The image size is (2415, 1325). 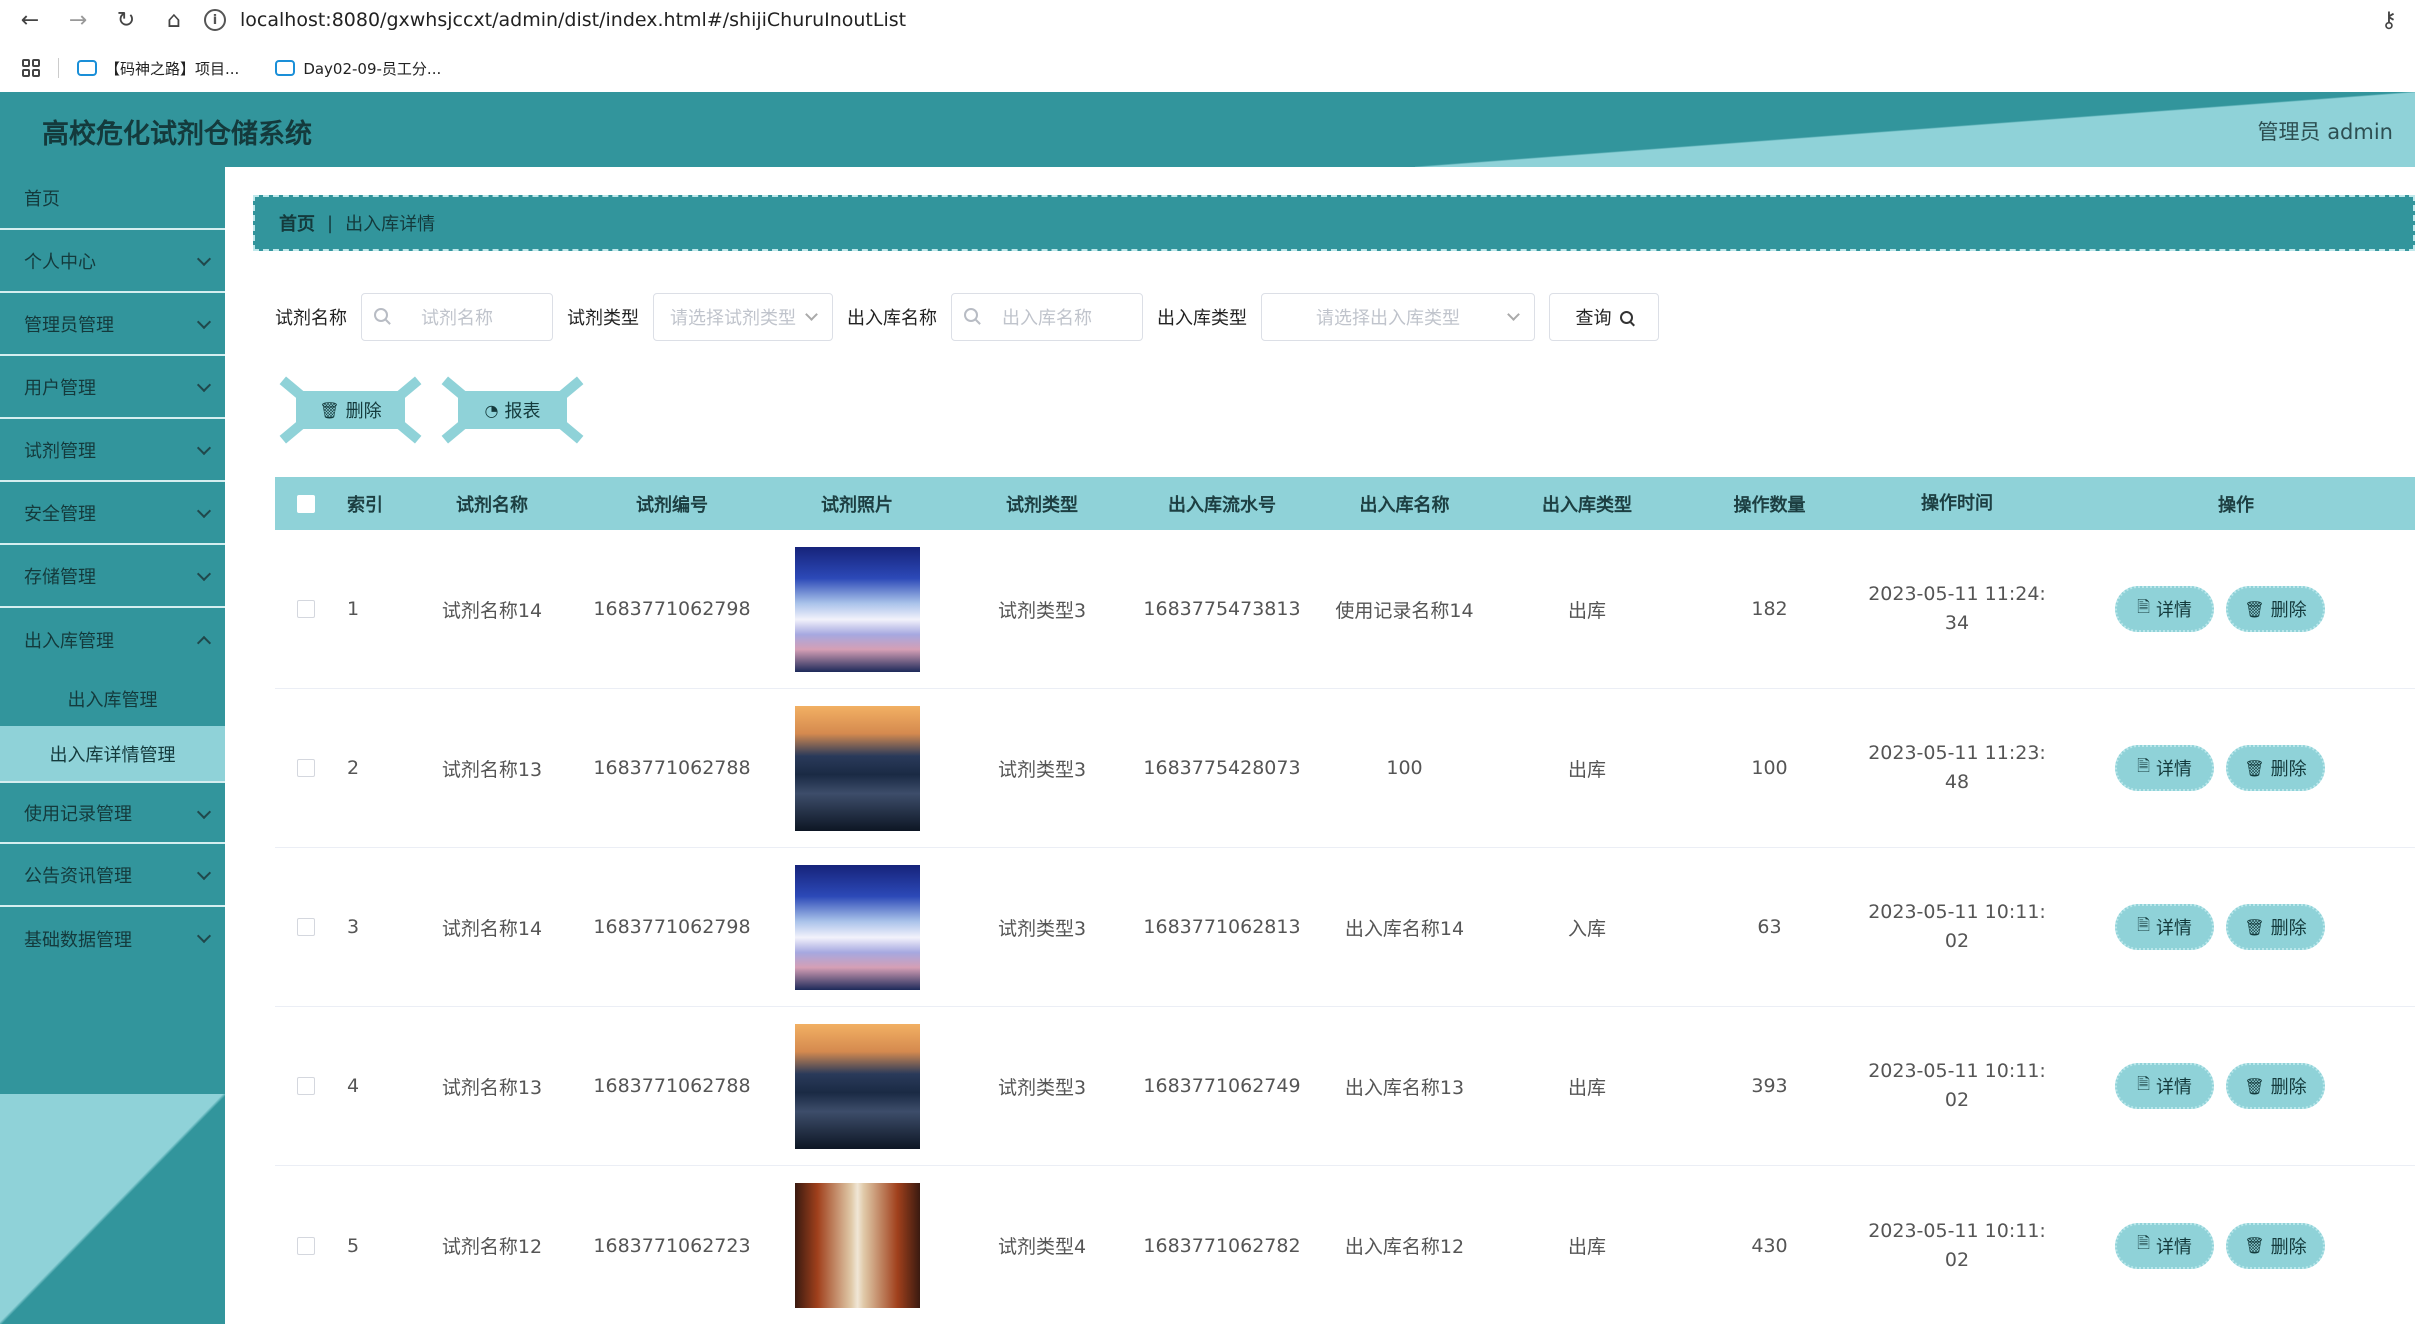 What do you see at coordinates (2389, 20) in the screenshot?
I see `key-icon: ⚷` at bounding box center [2389, 20].